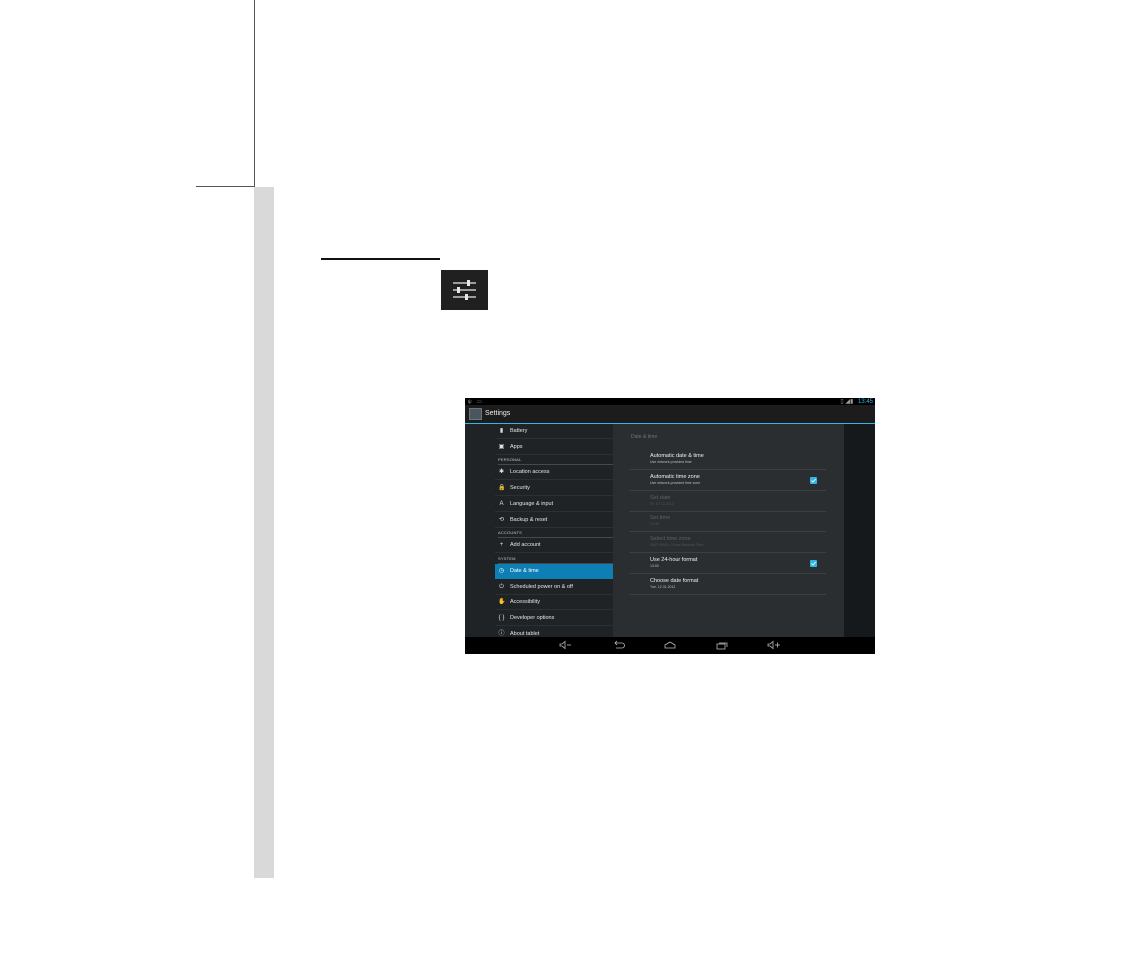 The width and height of the screenshot is (1137, 954). What do you see at coordinates (677, 456) in the screenshot?
I see `pref-title: Automatic date & time` at bounding box center [677, 456].